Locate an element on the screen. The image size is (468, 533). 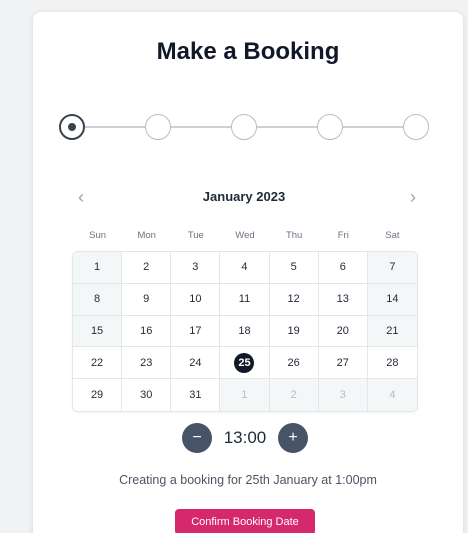
day-number: 25 is located at coordinates (244, 362).